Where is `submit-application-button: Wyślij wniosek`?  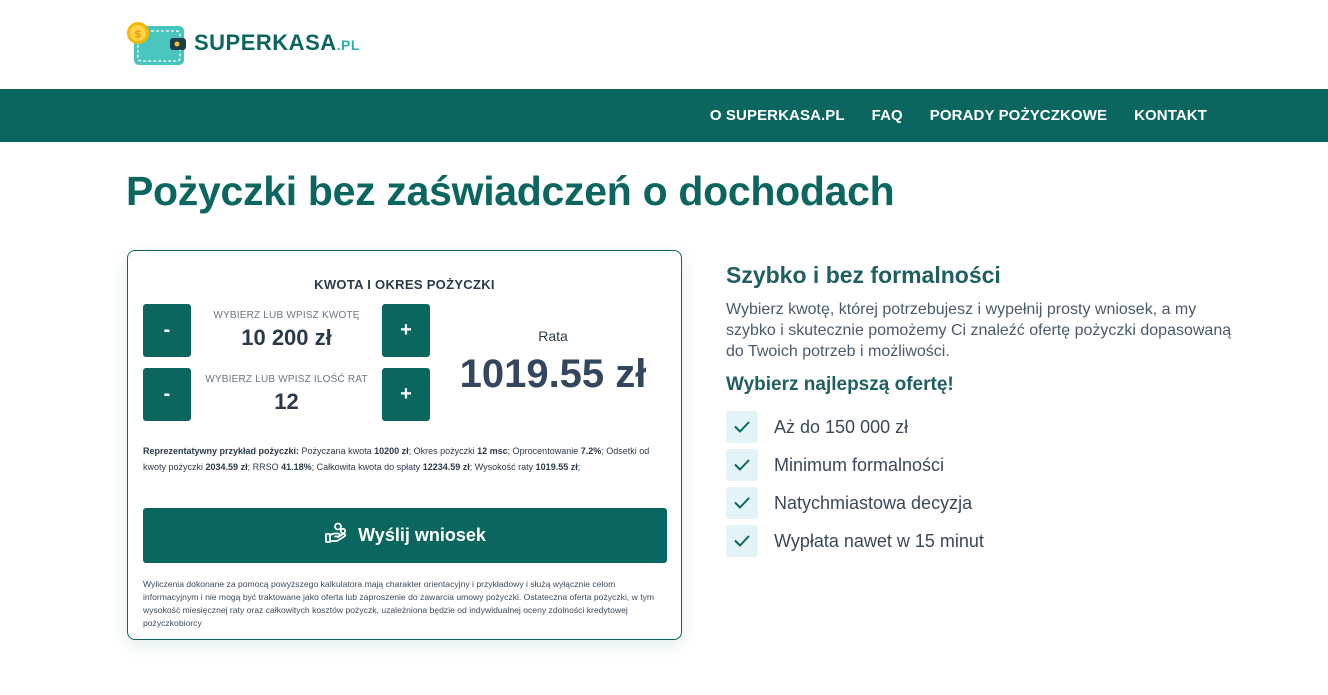
submit-application-button: Wyślij wniosek is located at coordinates (405, 535).